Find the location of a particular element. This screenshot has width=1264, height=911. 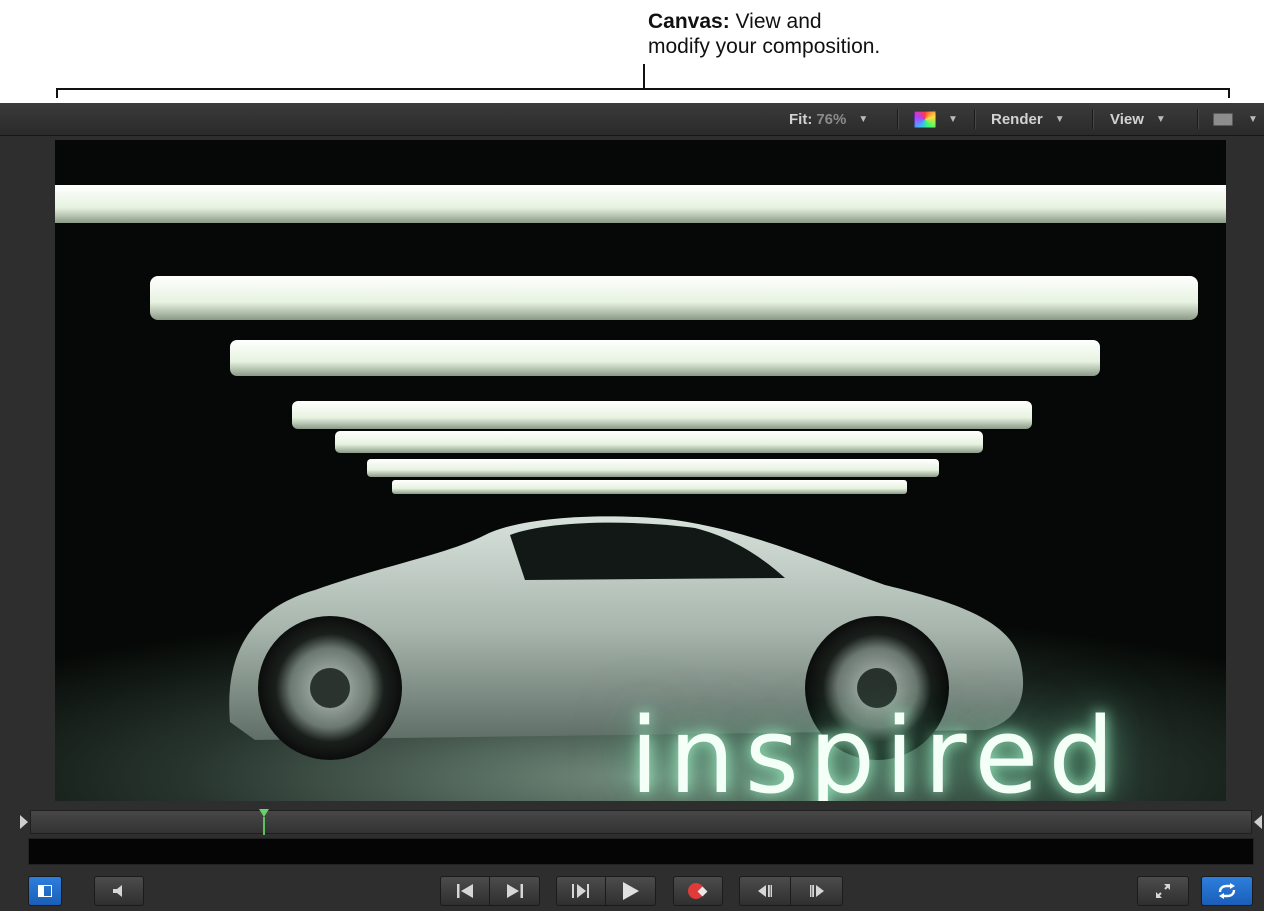

fullscreen-button is located at coordinates (1163, 891).